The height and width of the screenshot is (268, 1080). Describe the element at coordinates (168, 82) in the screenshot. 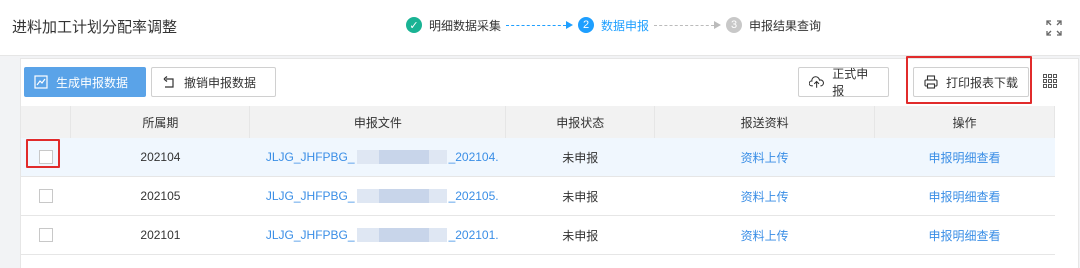

I see `undo-icon` at that location.